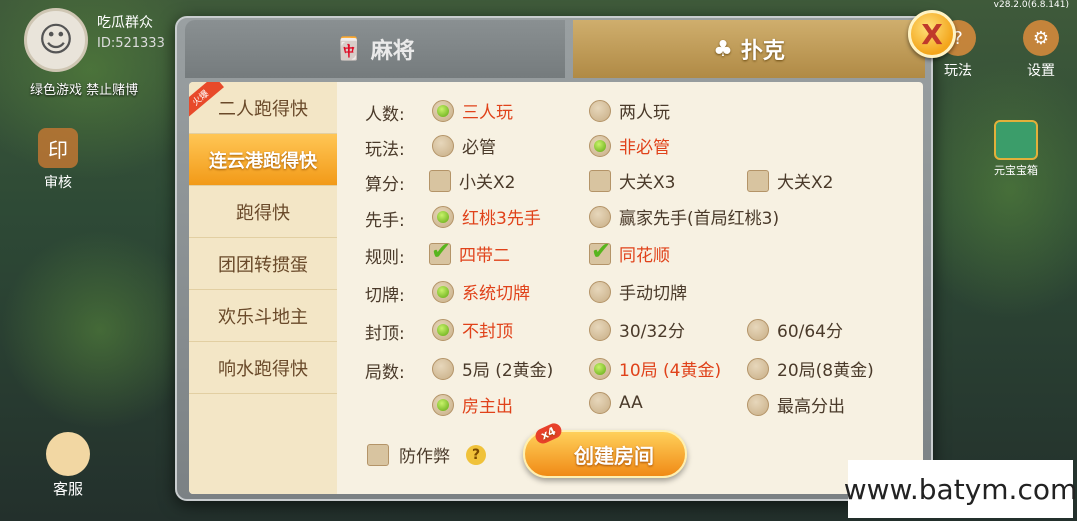  Describe the element at coordinates (762, 51) in the screenshot. I see `tab-poker-label: 扑克` at that location.